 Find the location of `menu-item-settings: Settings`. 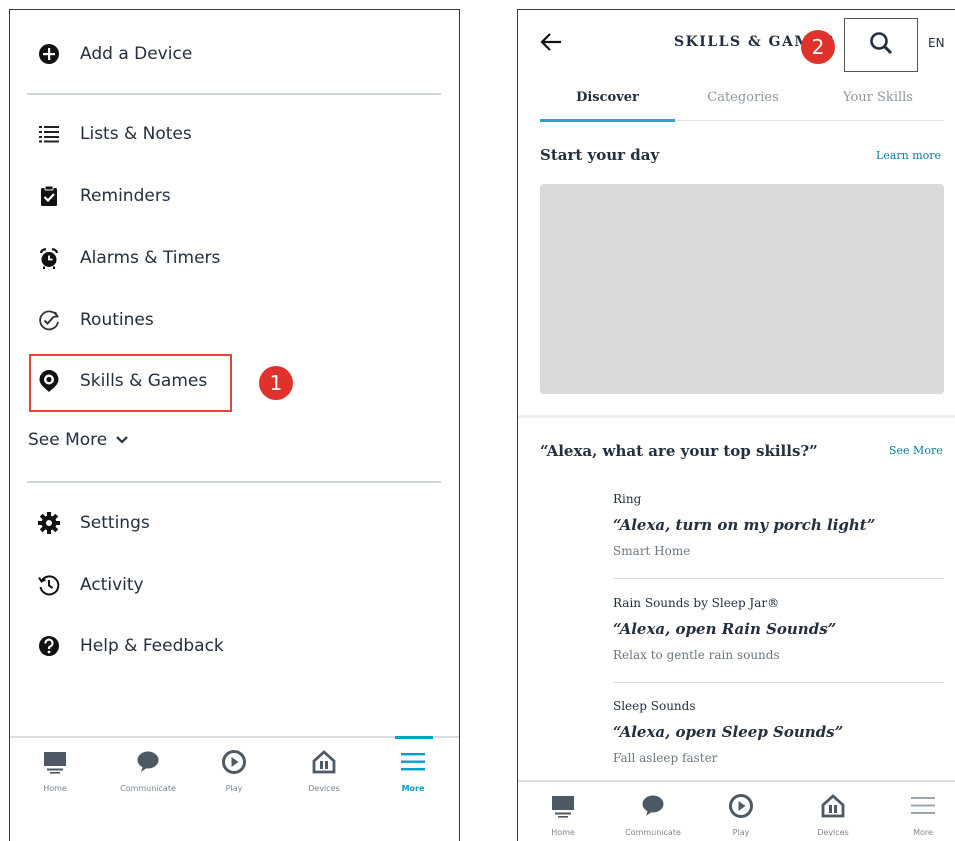

menu-item-settings: Settings is located at coordinates (230, 523).